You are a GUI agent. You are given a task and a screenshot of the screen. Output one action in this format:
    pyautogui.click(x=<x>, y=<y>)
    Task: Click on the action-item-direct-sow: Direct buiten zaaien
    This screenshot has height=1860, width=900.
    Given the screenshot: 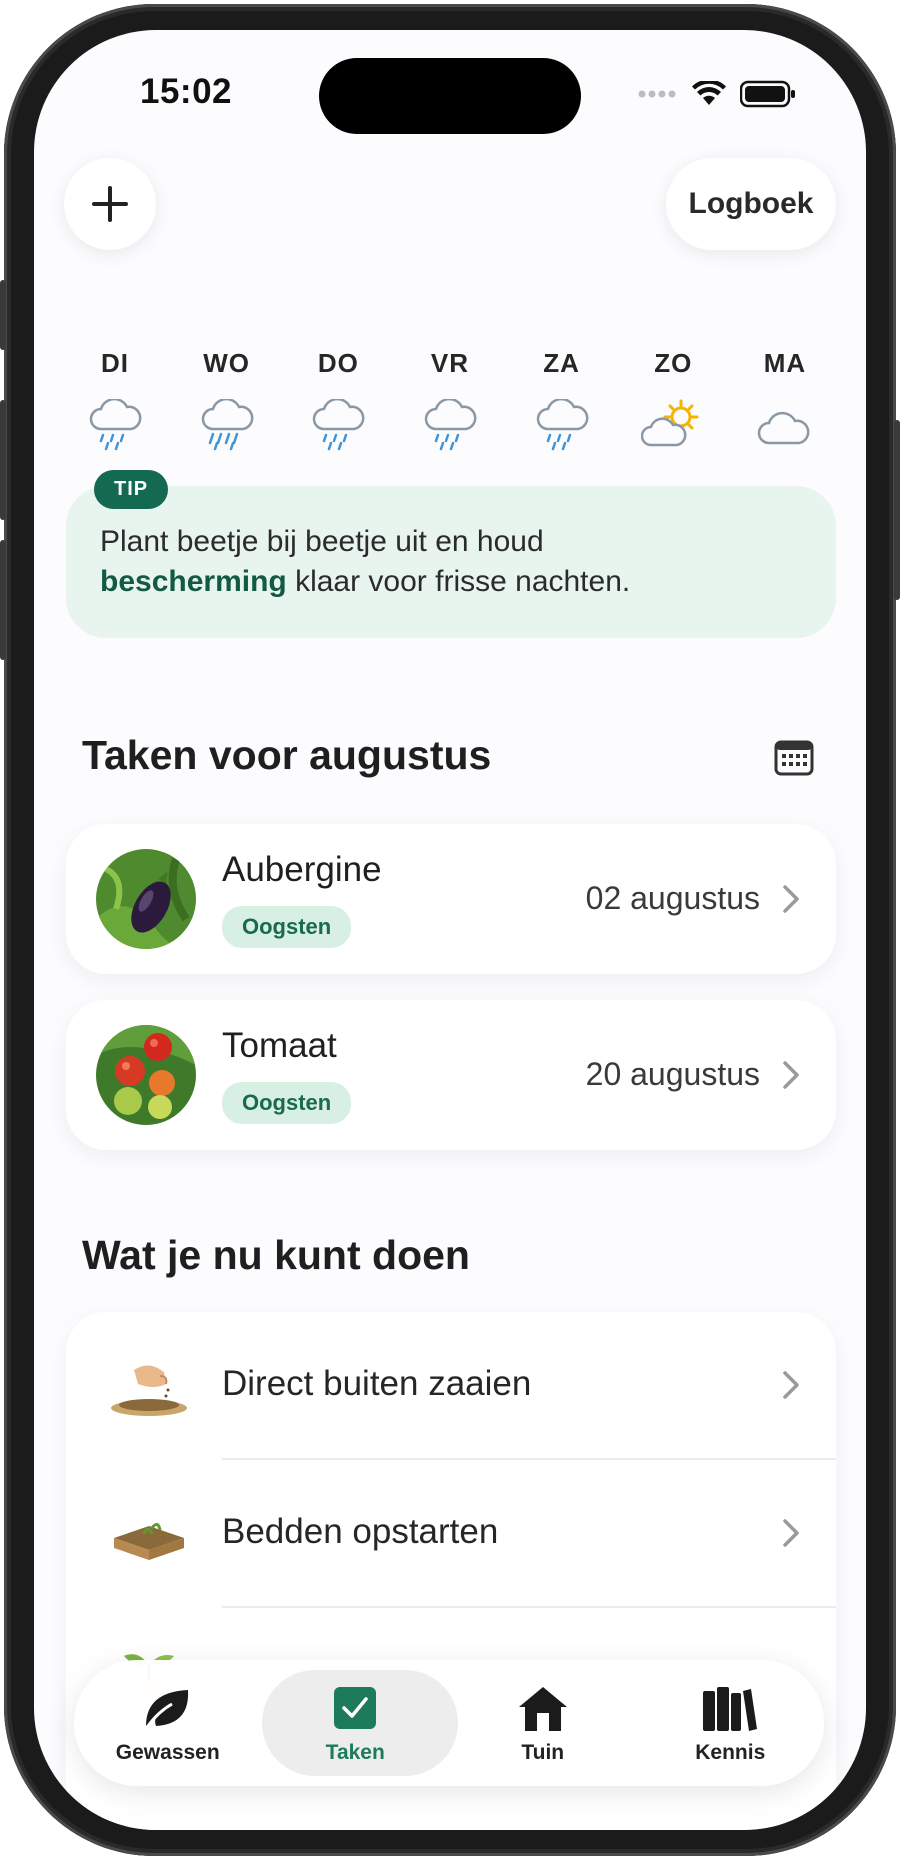 What is the action you would take?
    pyautogui.click(x=451, y=1386)
    